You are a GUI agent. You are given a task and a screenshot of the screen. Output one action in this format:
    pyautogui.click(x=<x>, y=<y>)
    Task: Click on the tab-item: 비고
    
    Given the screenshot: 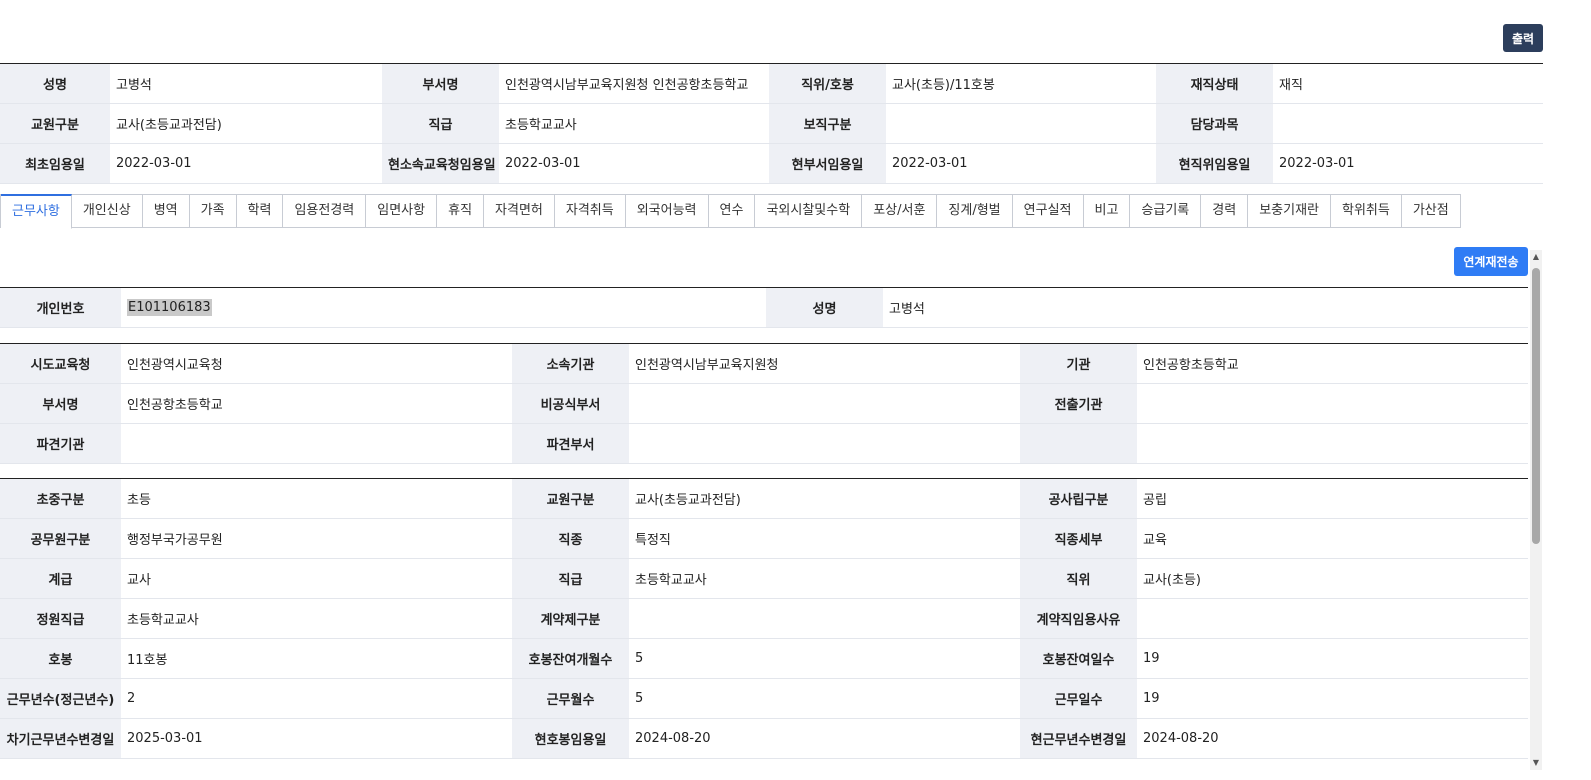 What is the action you would take?
    pyautogui.click(x=1107, y=211)
    